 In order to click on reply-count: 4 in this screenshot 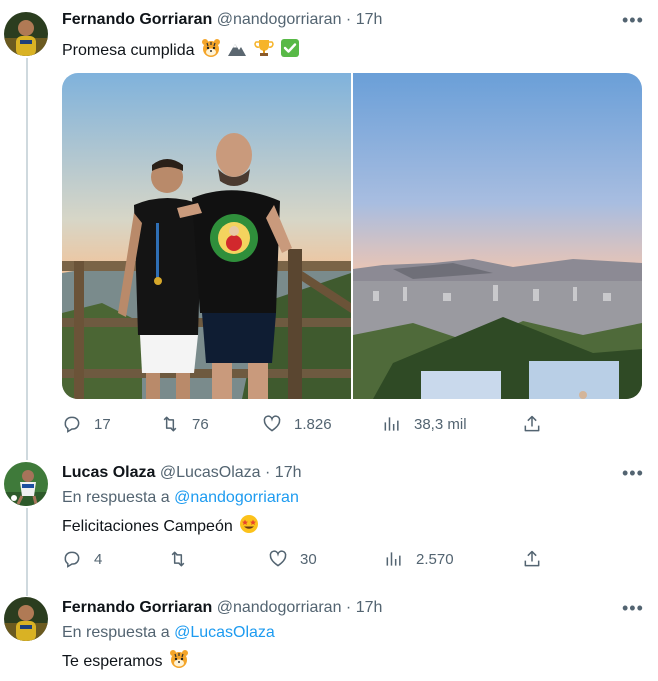, I will do `click(98, 559)`.